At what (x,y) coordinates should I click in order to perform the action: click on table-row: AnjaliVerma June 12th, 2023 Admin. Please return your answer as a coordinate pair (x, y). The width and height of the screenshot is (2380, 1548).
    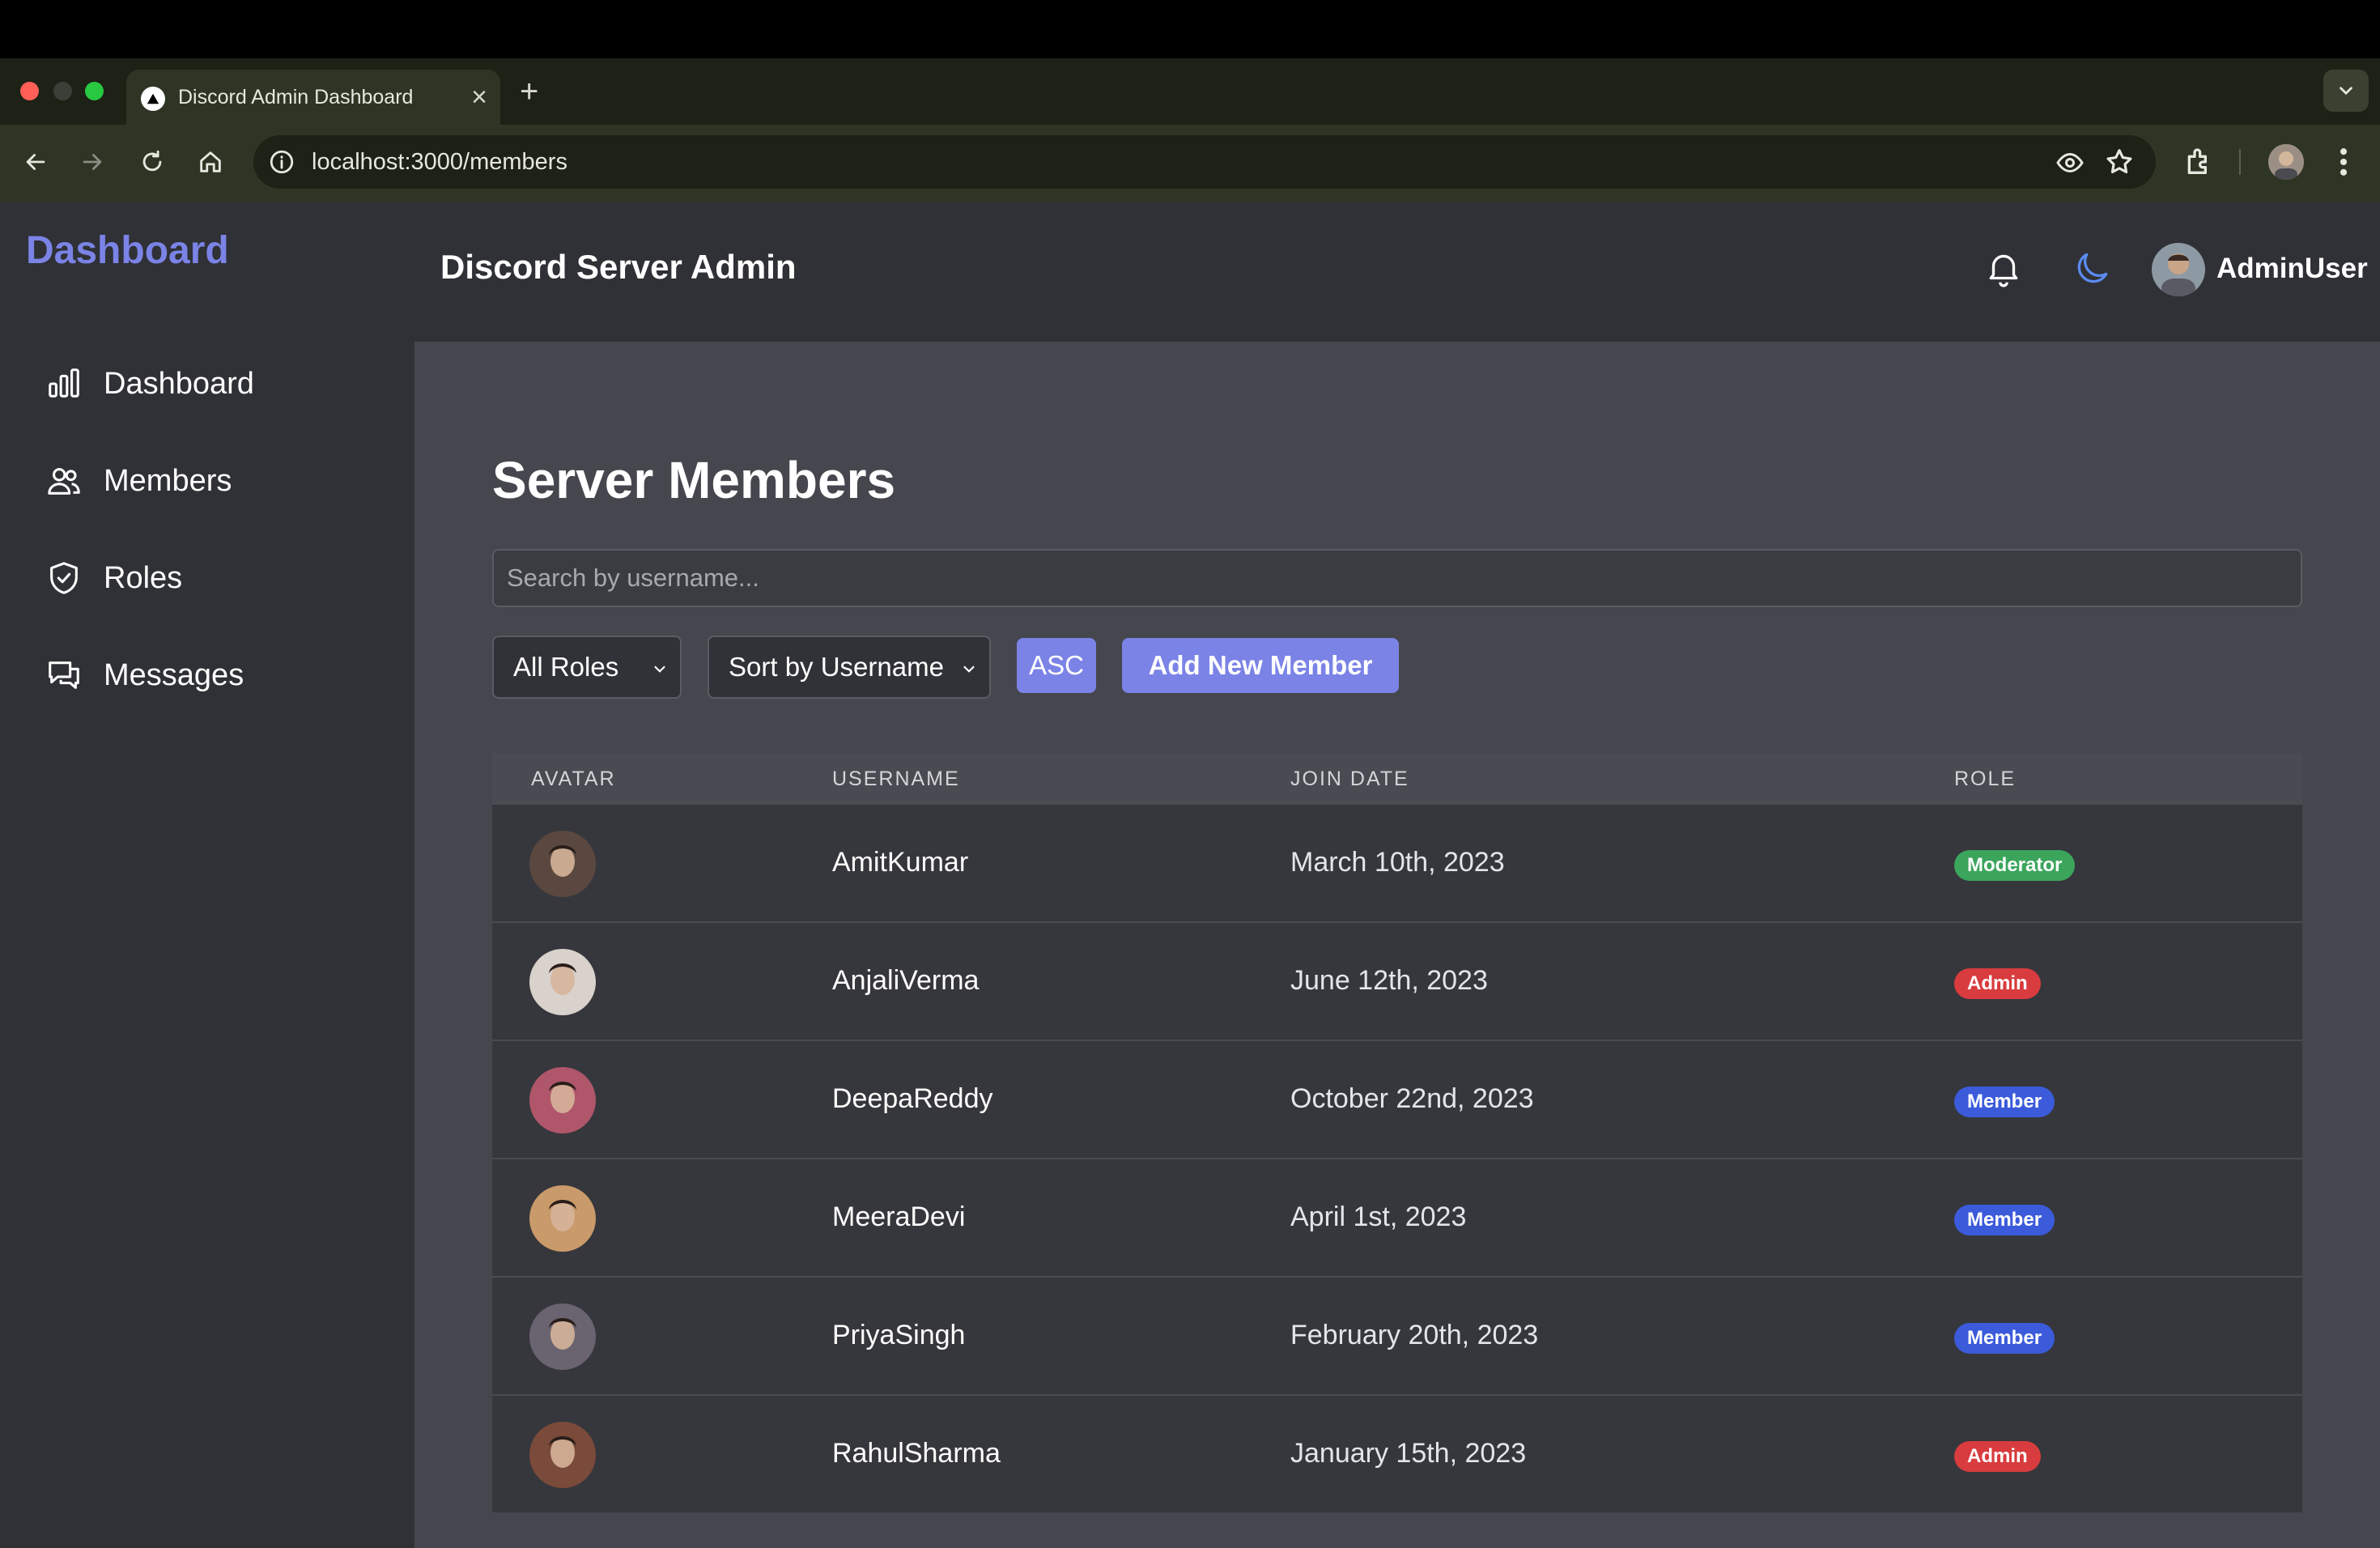
    Looking at the image, I should click on (1397, 980).